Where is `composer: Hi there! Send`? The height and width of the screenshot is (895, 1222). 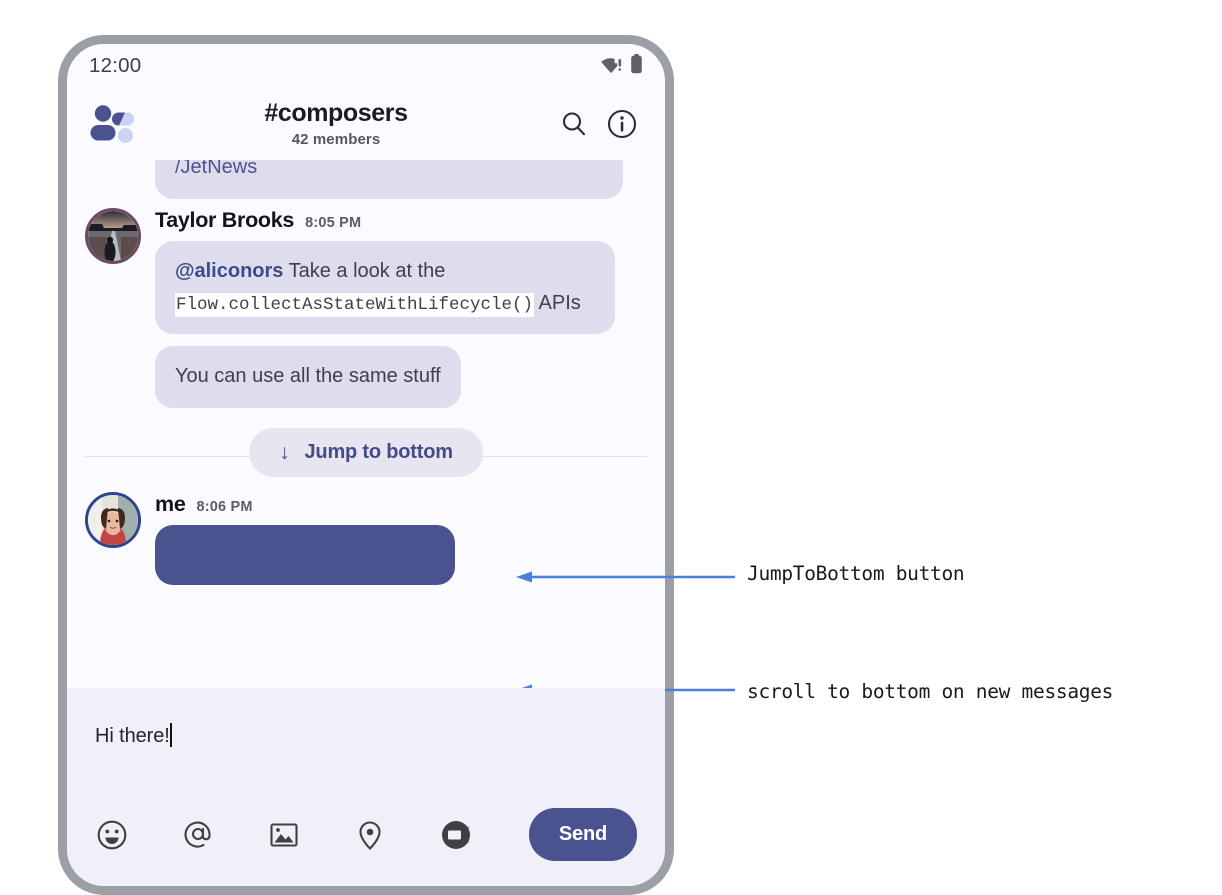
composer: Hi there! Send is located at coordinates (366, 787).